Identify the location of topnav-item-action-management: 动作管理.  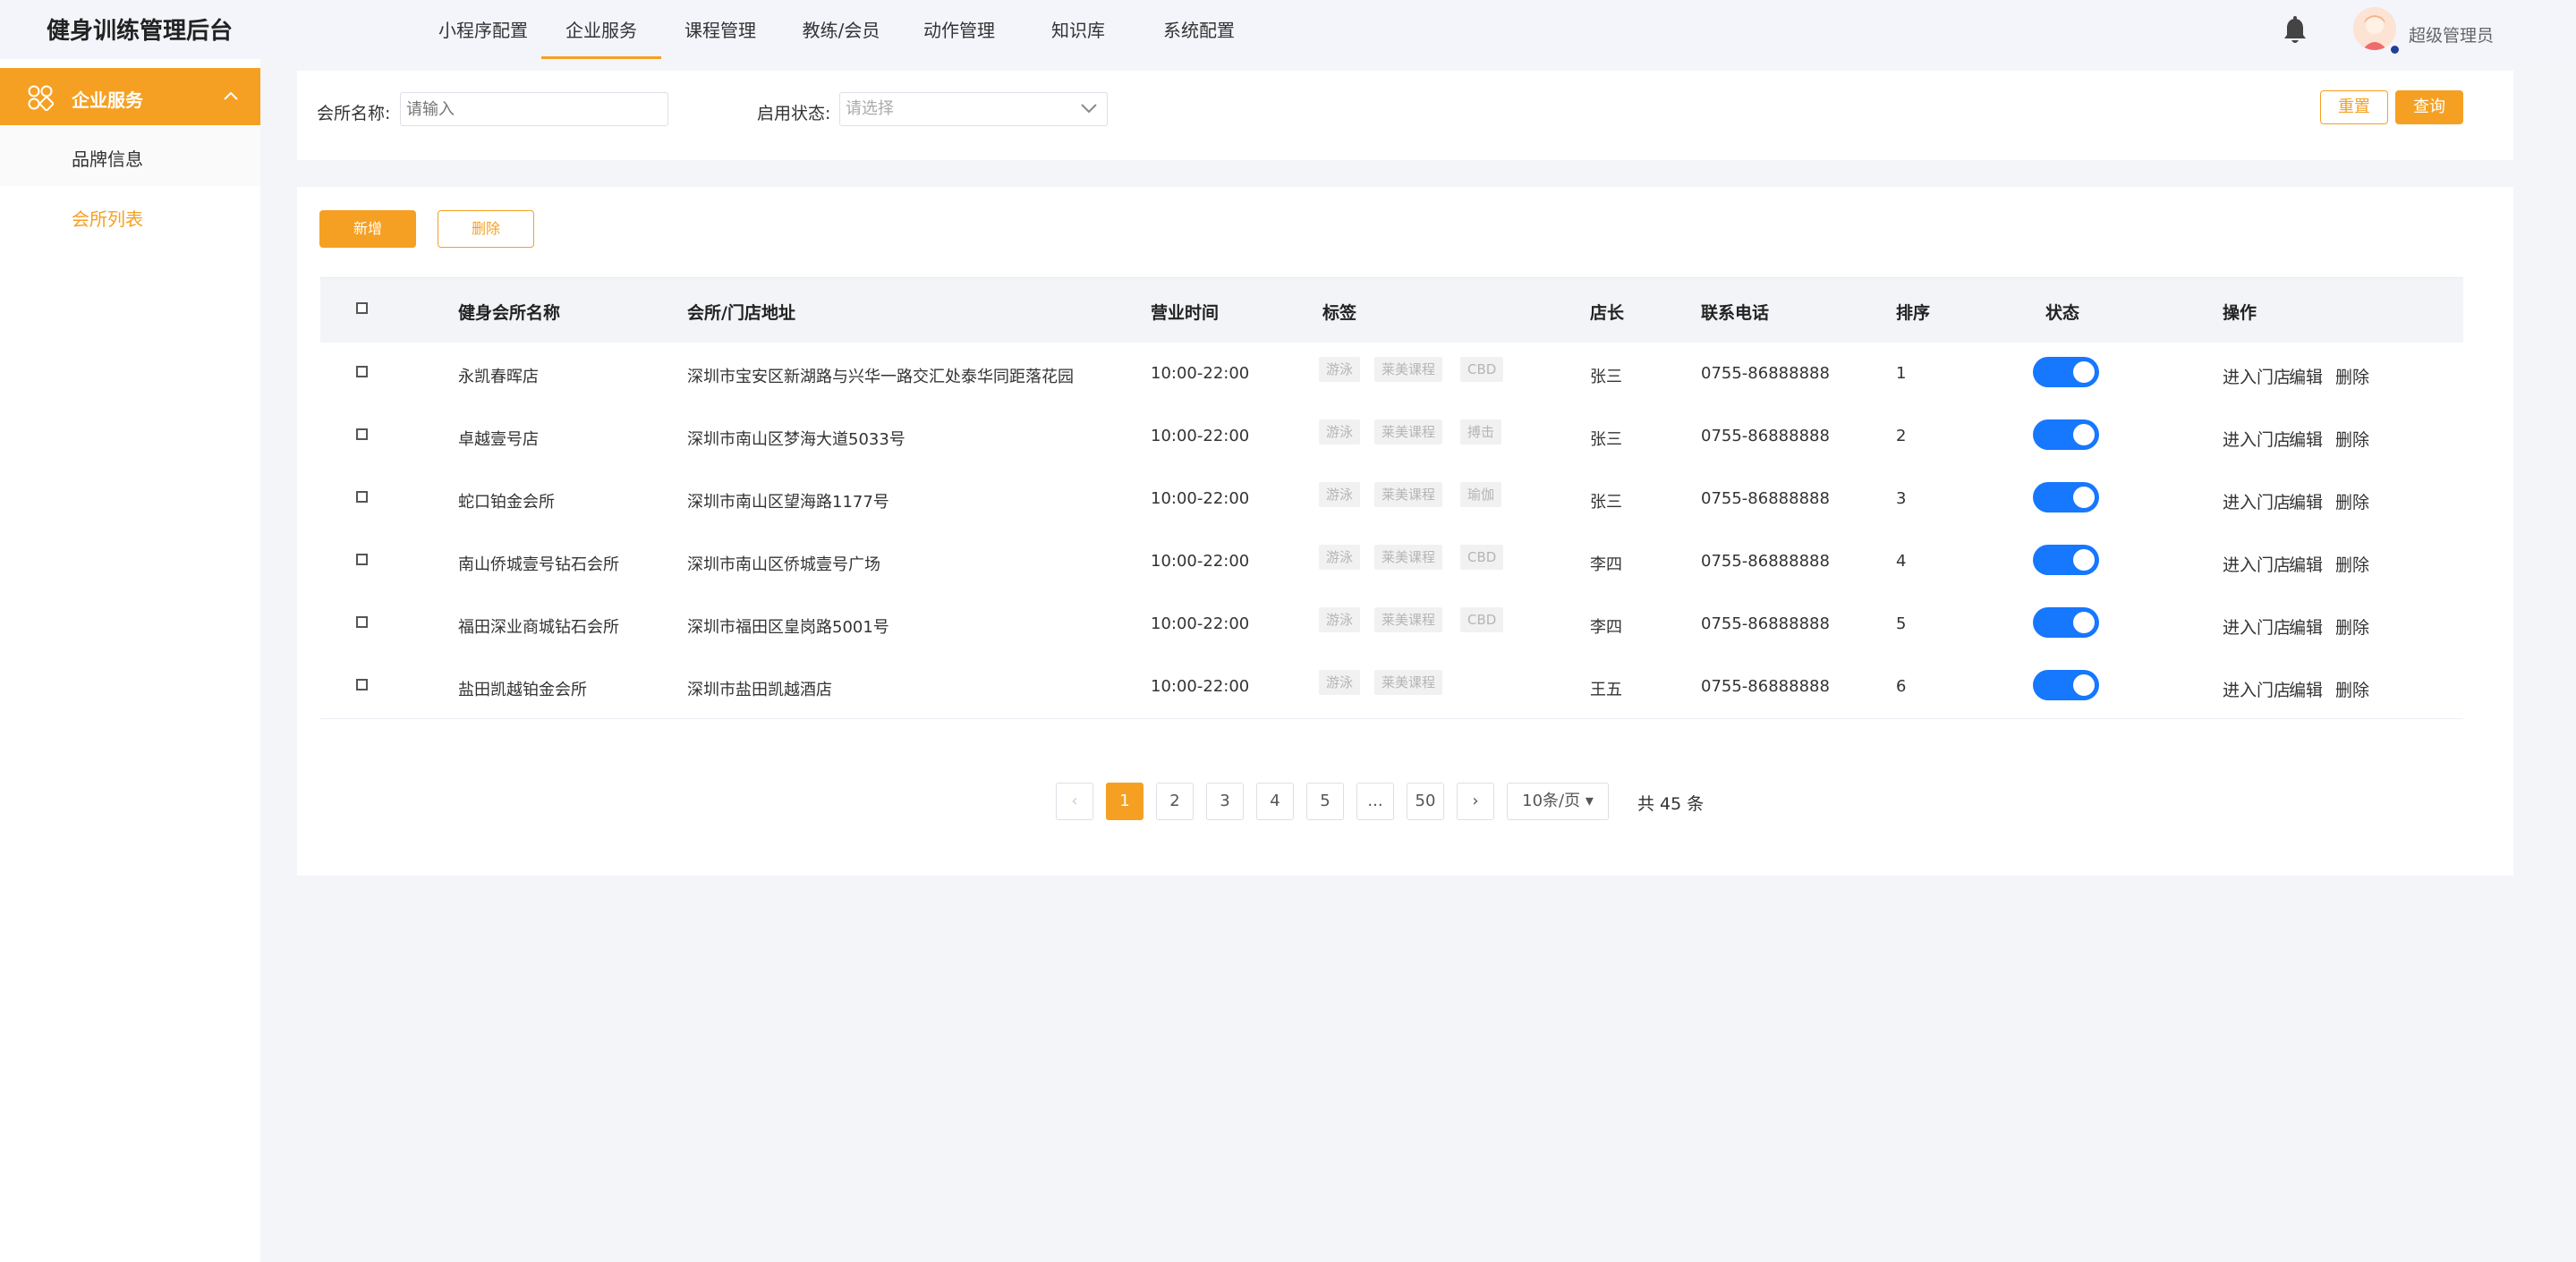
(959, 37).